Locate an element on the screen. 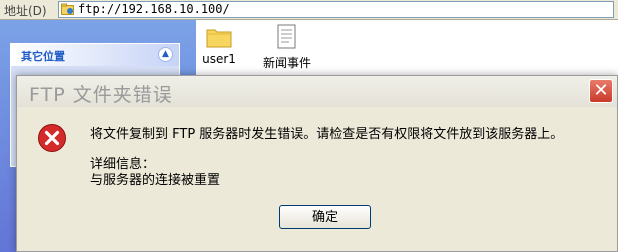 Image resolution: width=618 pixels, height=252 pixels. error-message: 将文件复制到 FTP 服务器时发生错误。请检查是否有权限将文件放到该服务器上。 is located at coordinates (327, 134).